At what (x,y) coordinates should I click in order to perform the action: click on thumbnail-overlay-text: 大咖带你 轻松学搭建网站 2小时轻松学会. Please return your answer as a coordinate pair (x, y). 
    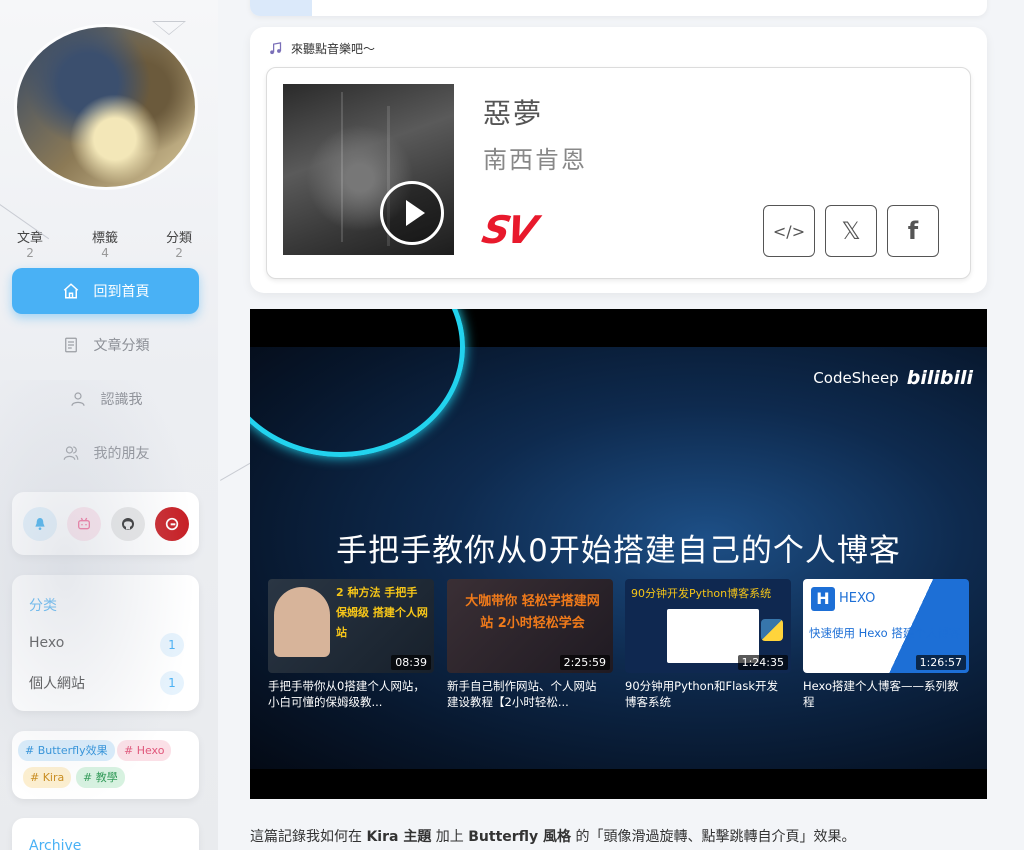
    Looking at the image, I should click on (532, 612).